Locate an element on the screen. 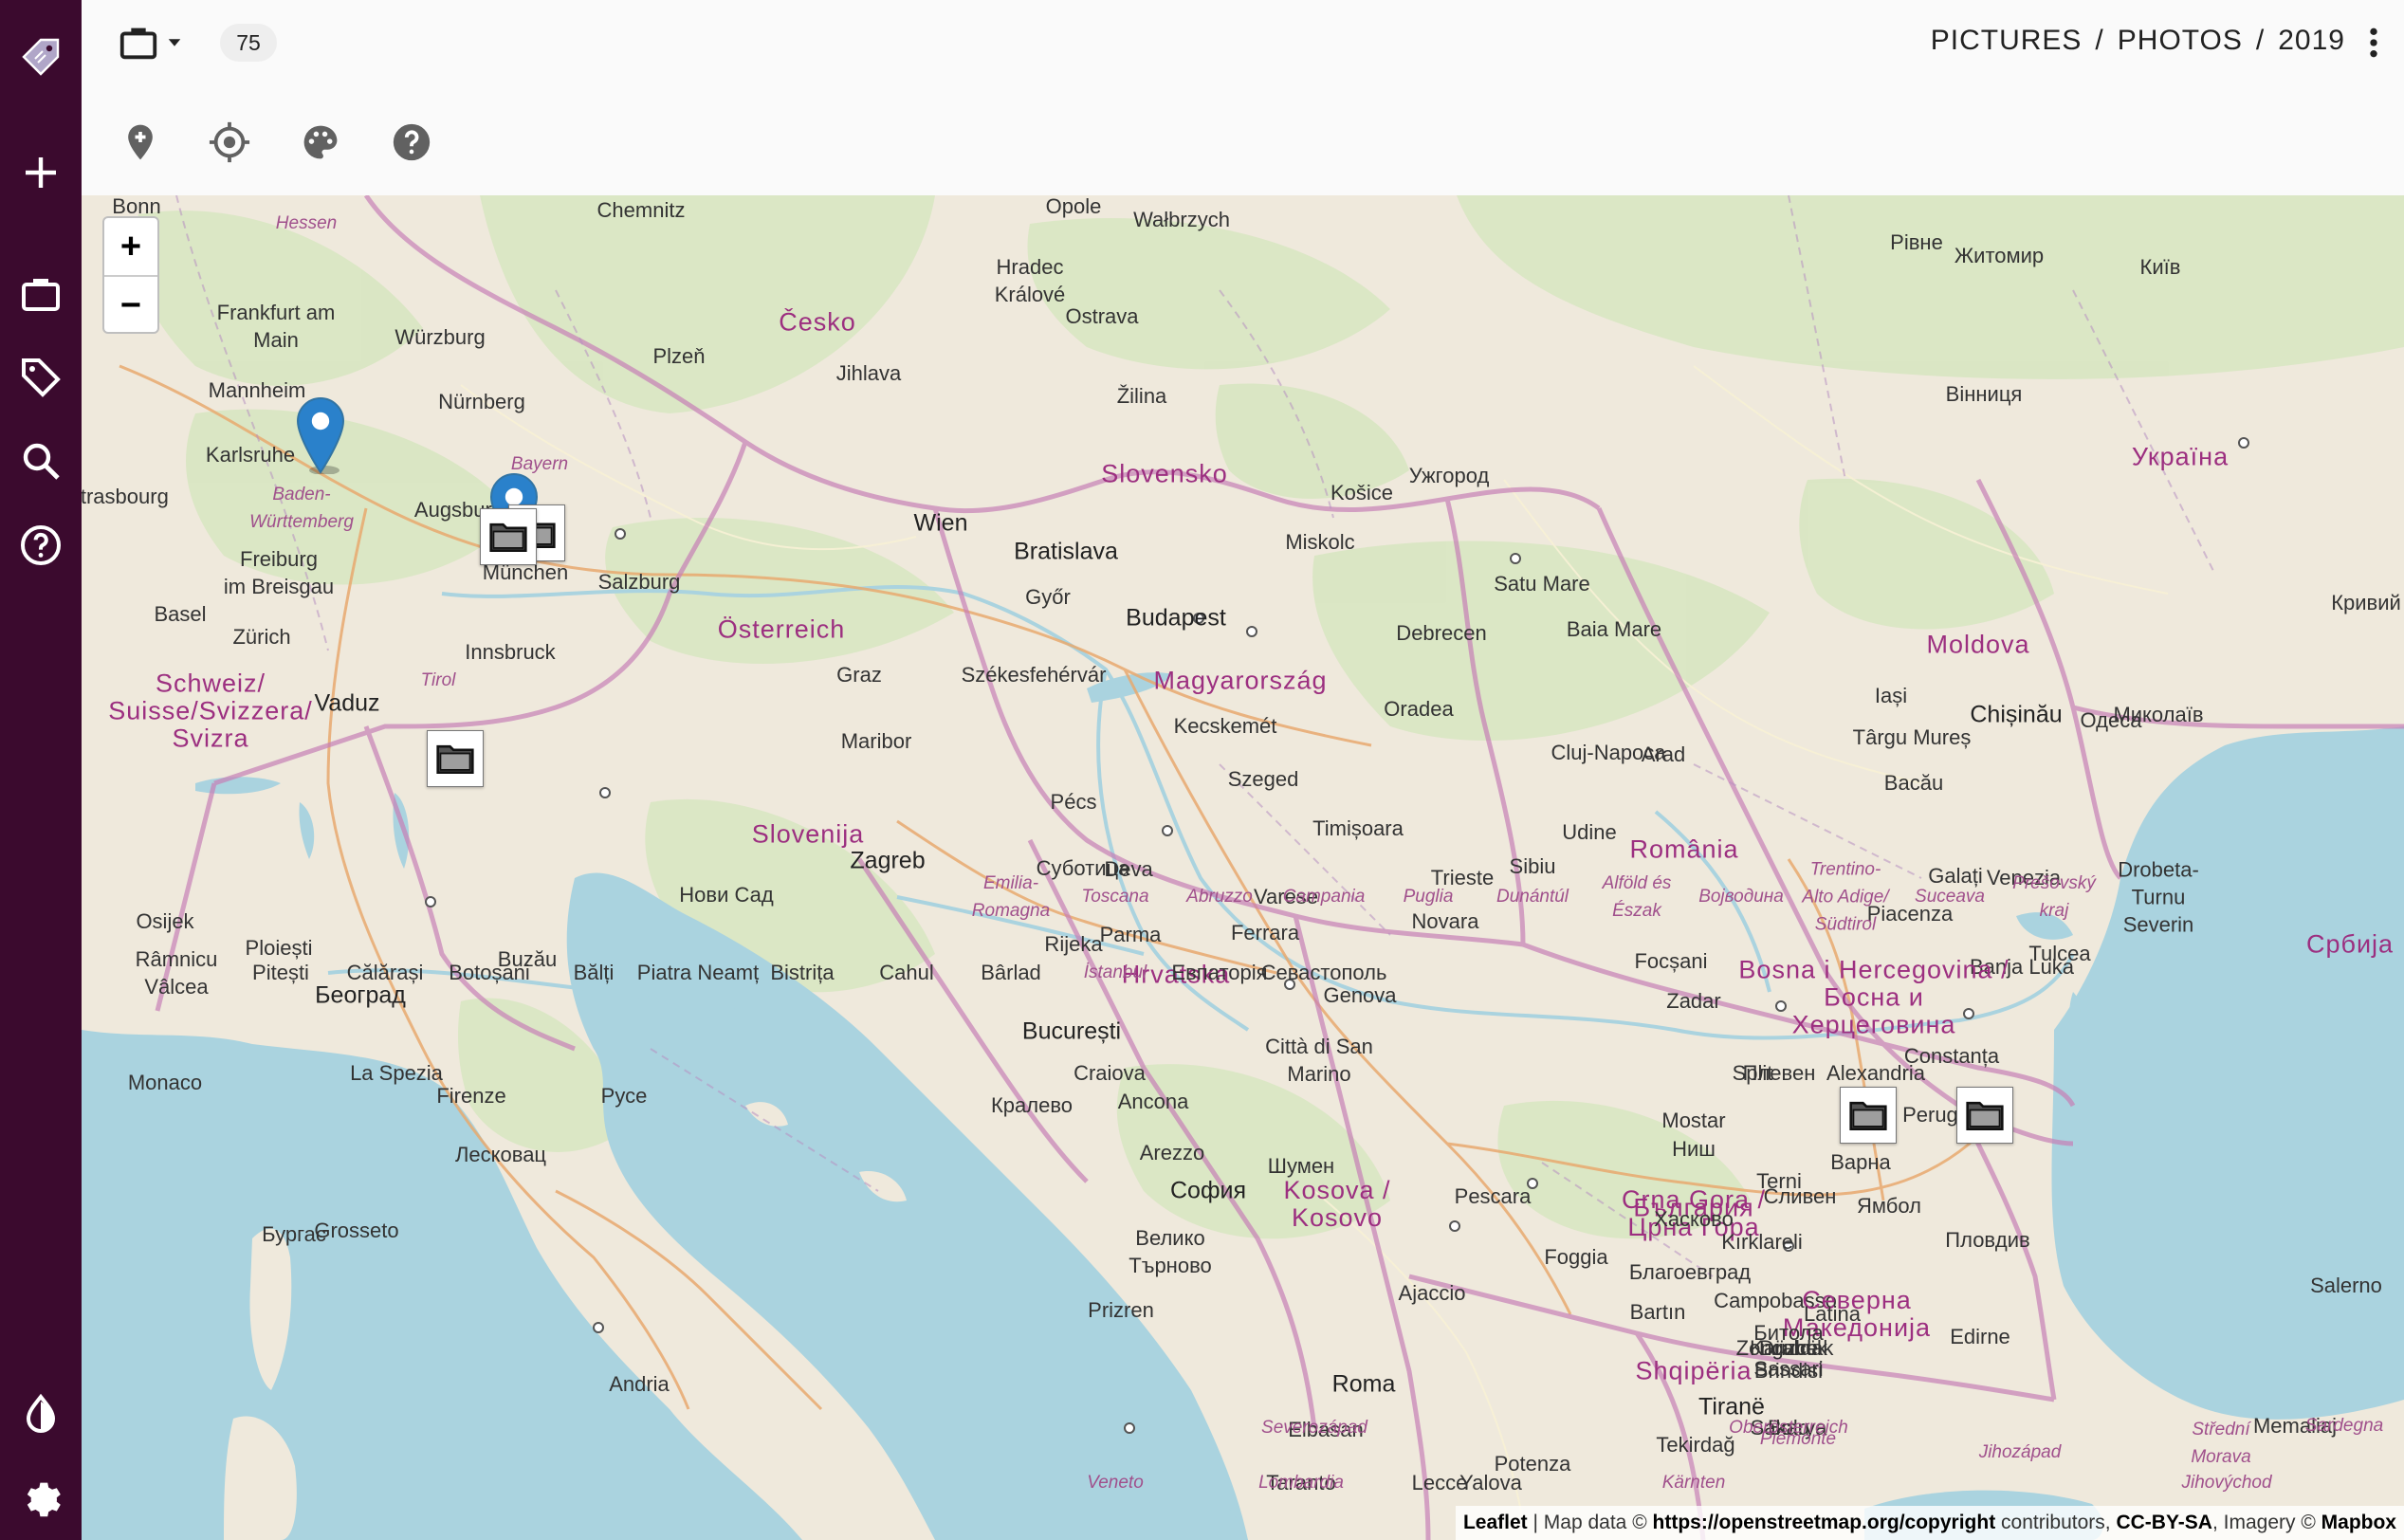  map-place-label: Zadar is located at coordinates (1693, 1001).